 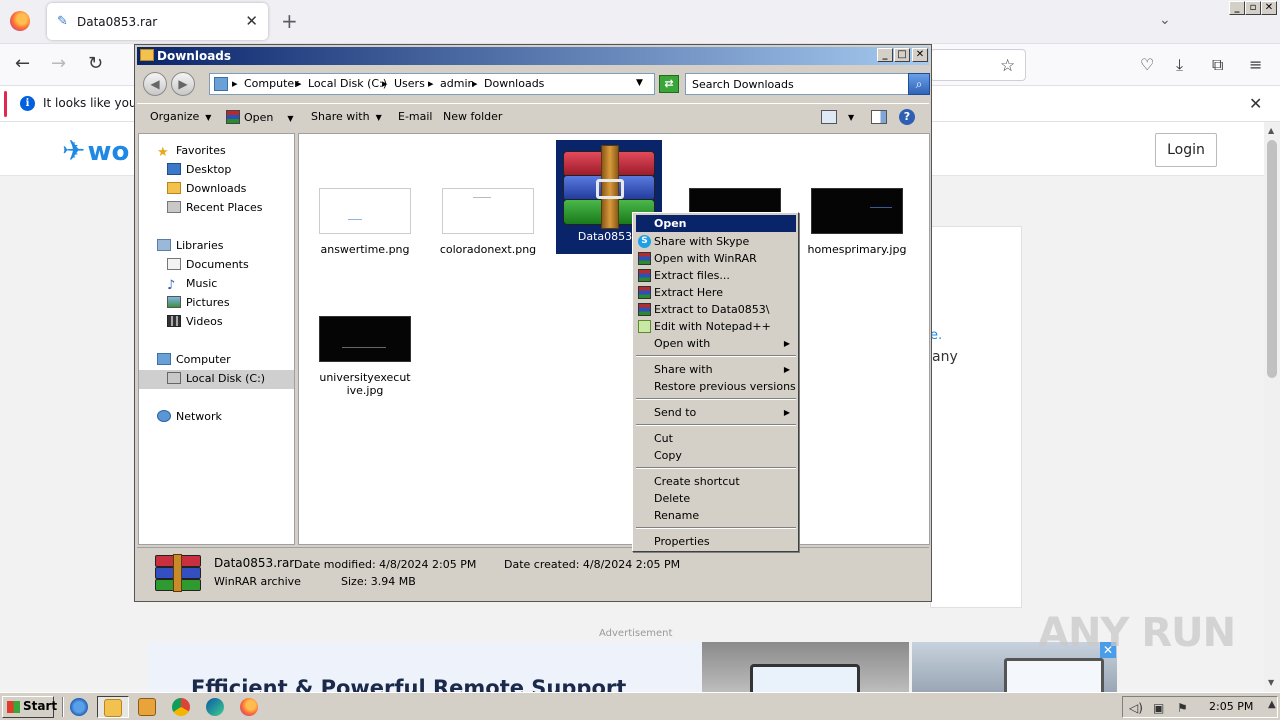 What do you see at coordinates (198, 303) in the screenshot?
I see `nav-pictures: Pictures` at bounding box center [198, 303].